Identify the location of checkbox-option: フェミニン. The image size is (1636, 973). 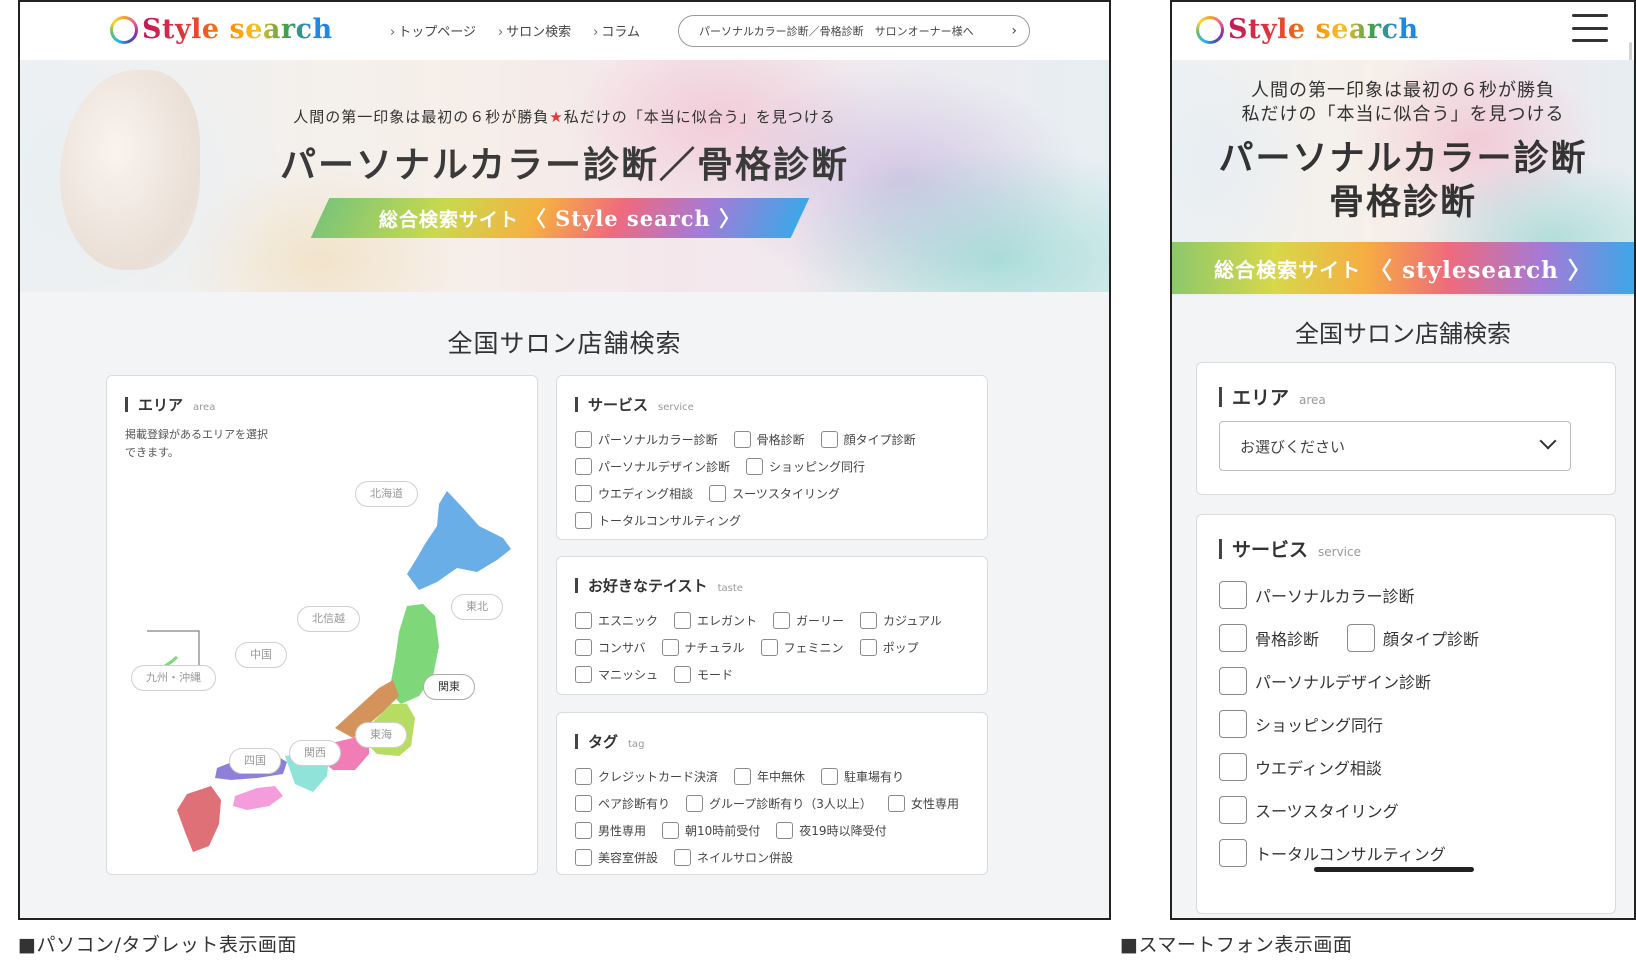
(802, 647).